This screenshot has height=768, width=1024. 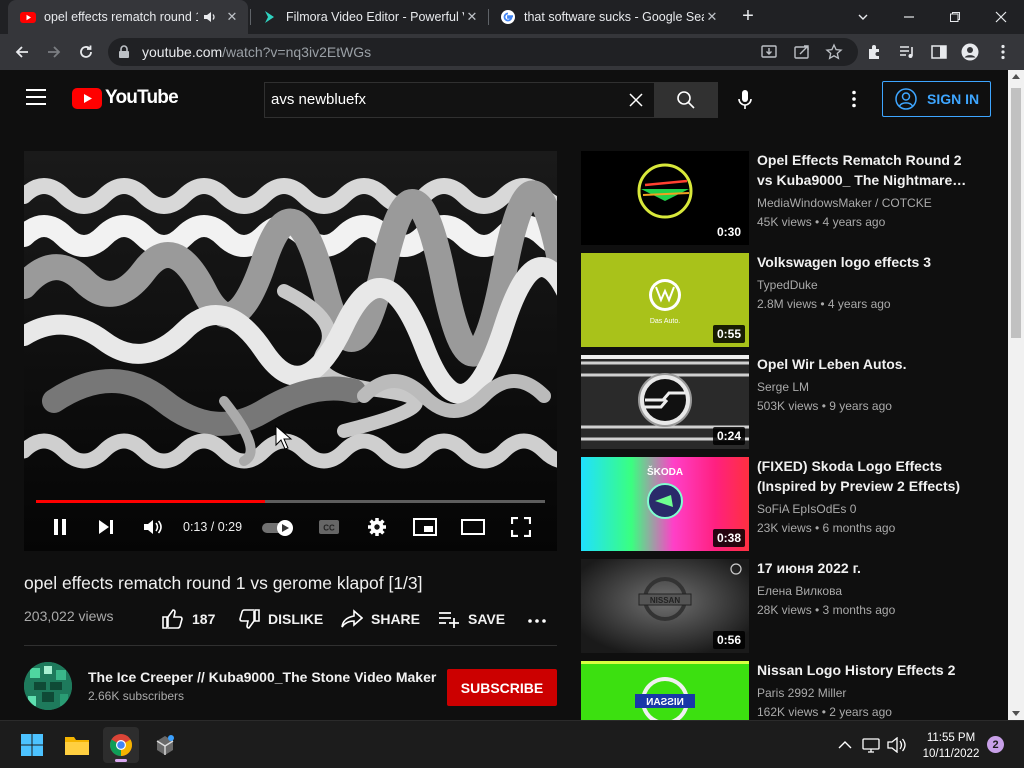 I want to click on autoplay-toggle, so click(x=278, y=528).